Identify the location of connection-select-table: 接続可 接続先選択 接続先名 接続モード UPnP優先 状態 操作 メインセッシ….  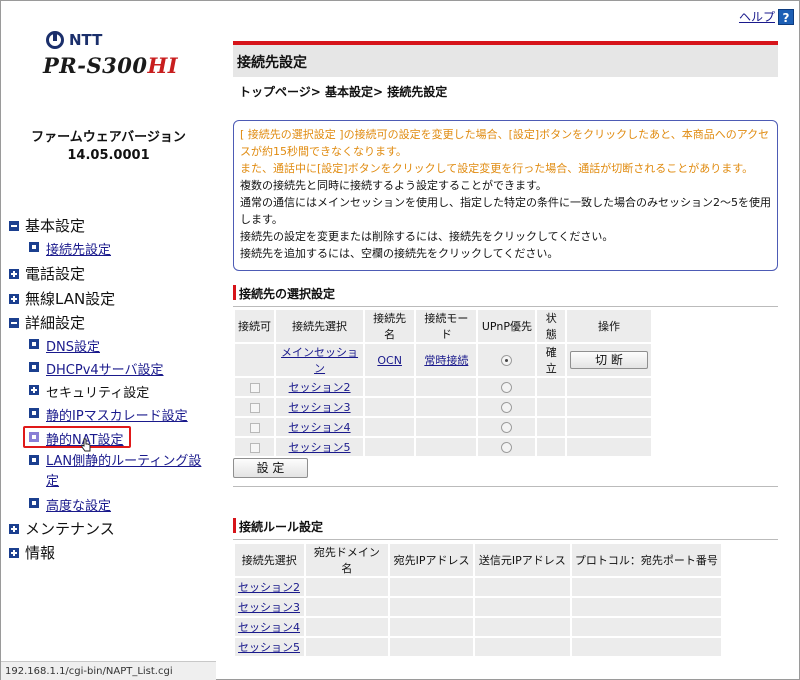
(443, 383).